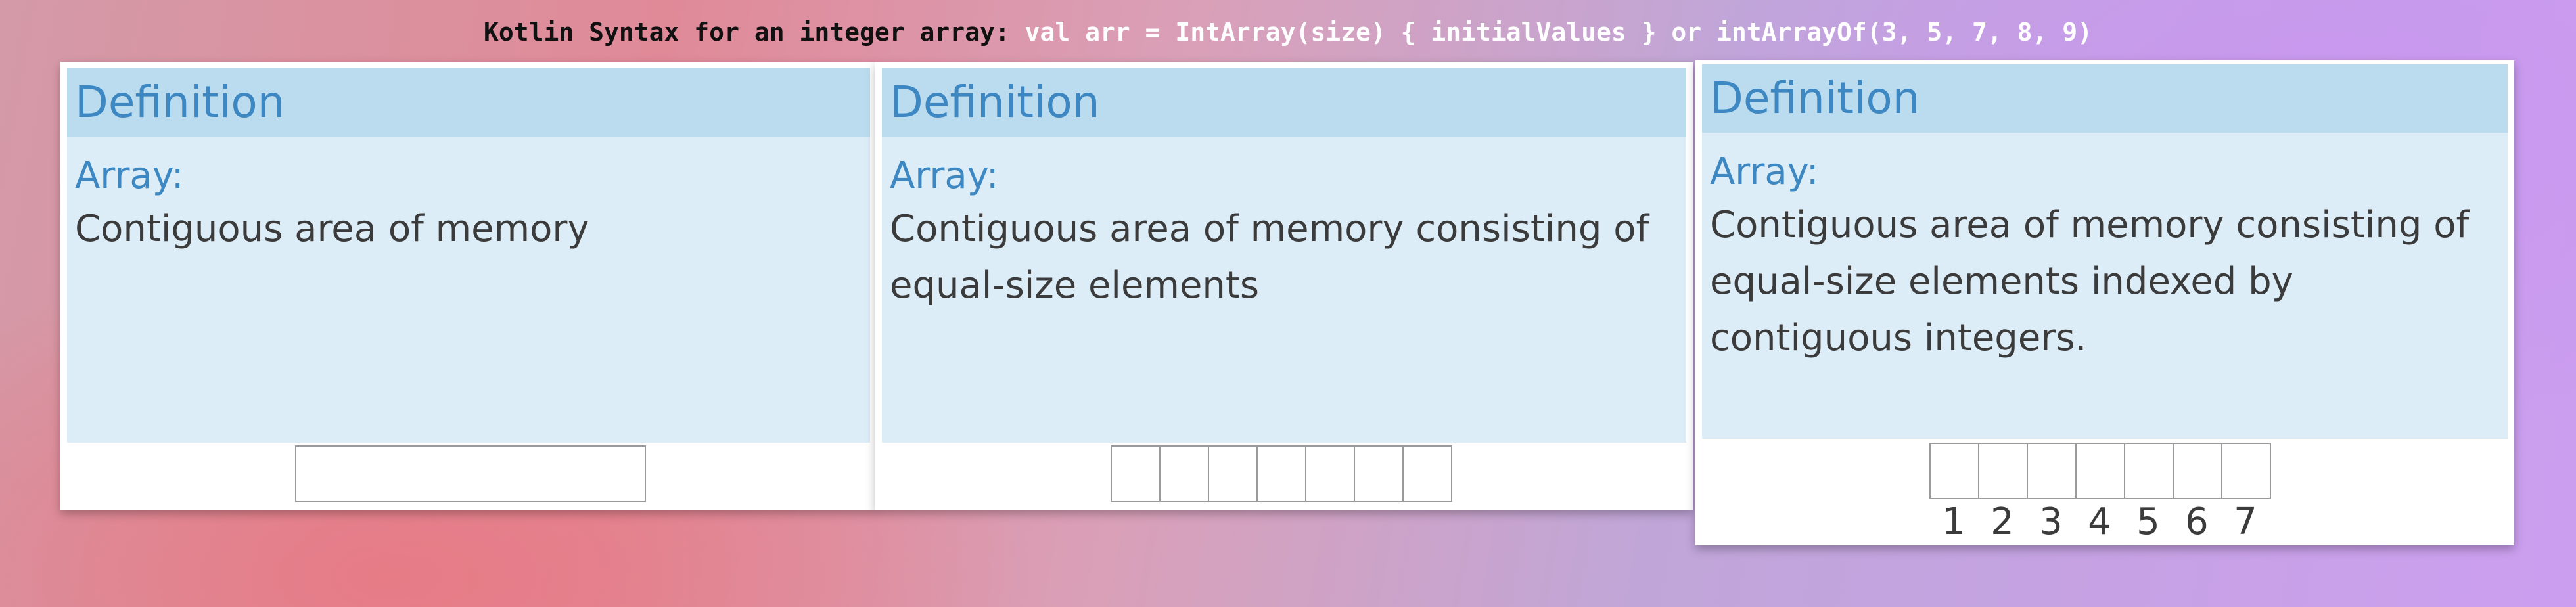 The height and width of the screenshot is (607, 2576). Describe the element at coordinates (2197, 522) in the screenshot. I see `cell-index: 6` at that location.